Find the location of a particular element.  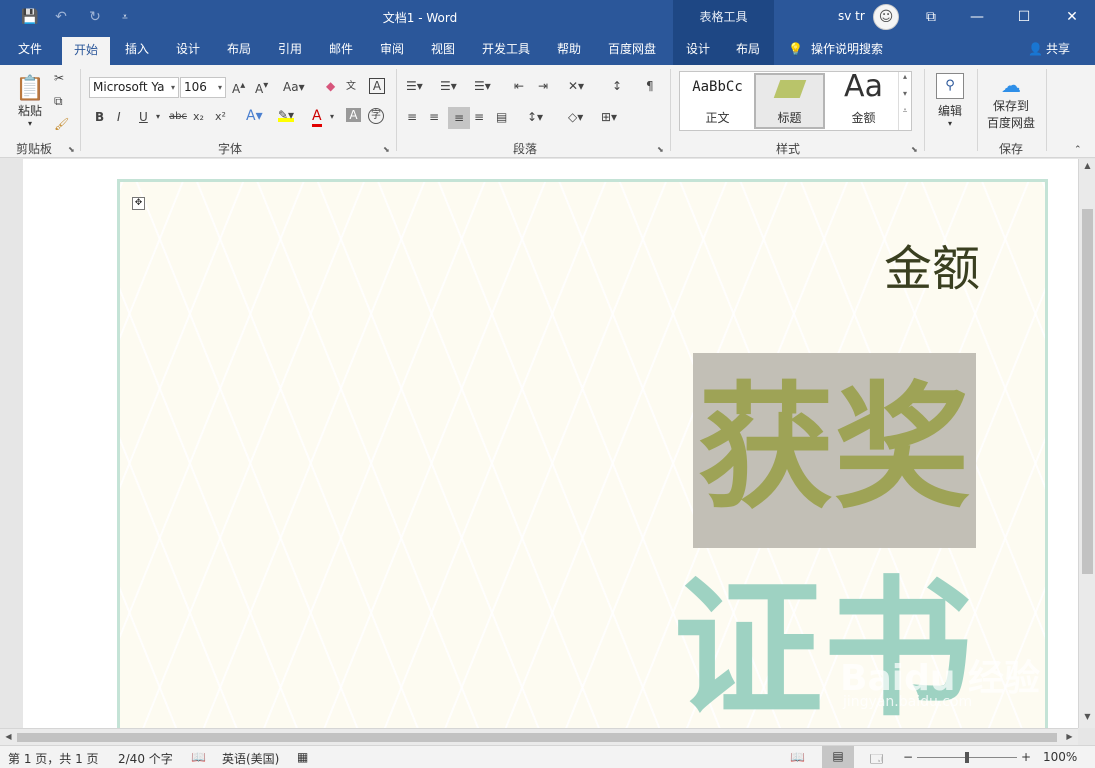

style-heading: 标题 is located at coordinates (789, 101).